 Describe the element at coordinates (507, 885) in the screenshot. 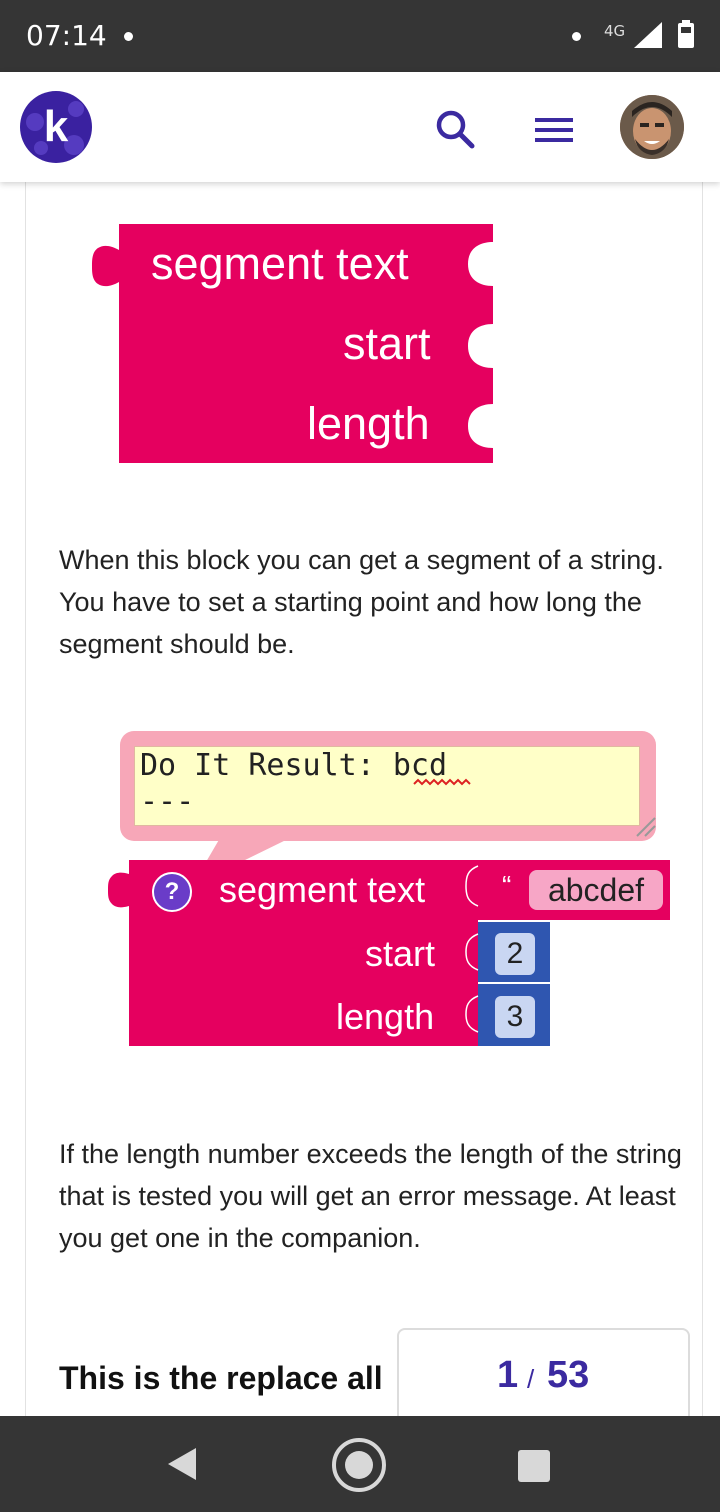

I see `quote-glyph: “` at that location.